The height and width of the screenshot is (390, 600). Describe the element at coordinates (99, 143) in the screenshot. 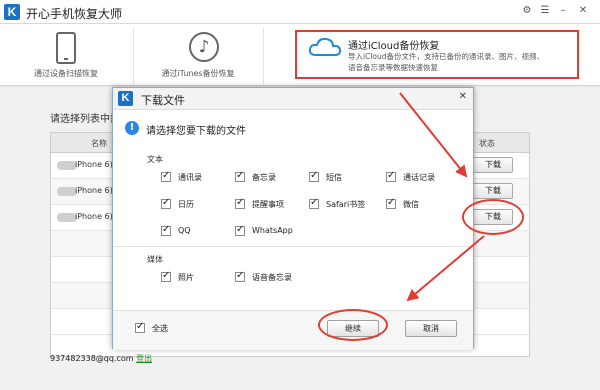

I see `column-name: 名称` at that location.